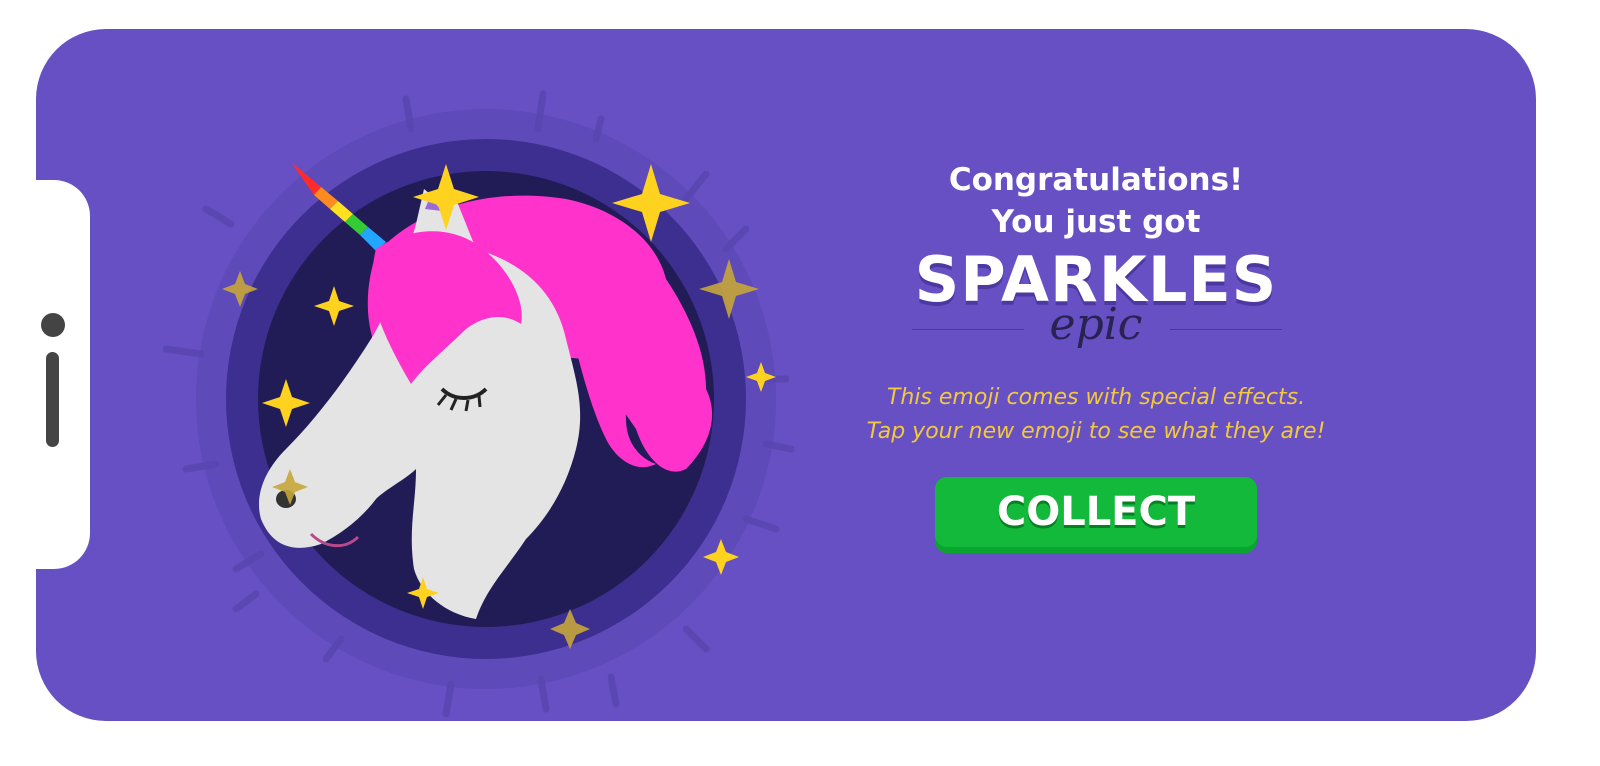 Image resolution: width=1600 pixels, height=766 pixels. What do you see at coordinates (1096, 180) in the screenshot?
I see `congrats-line-1: Congratulations!` at bounding box center [1096, 180].